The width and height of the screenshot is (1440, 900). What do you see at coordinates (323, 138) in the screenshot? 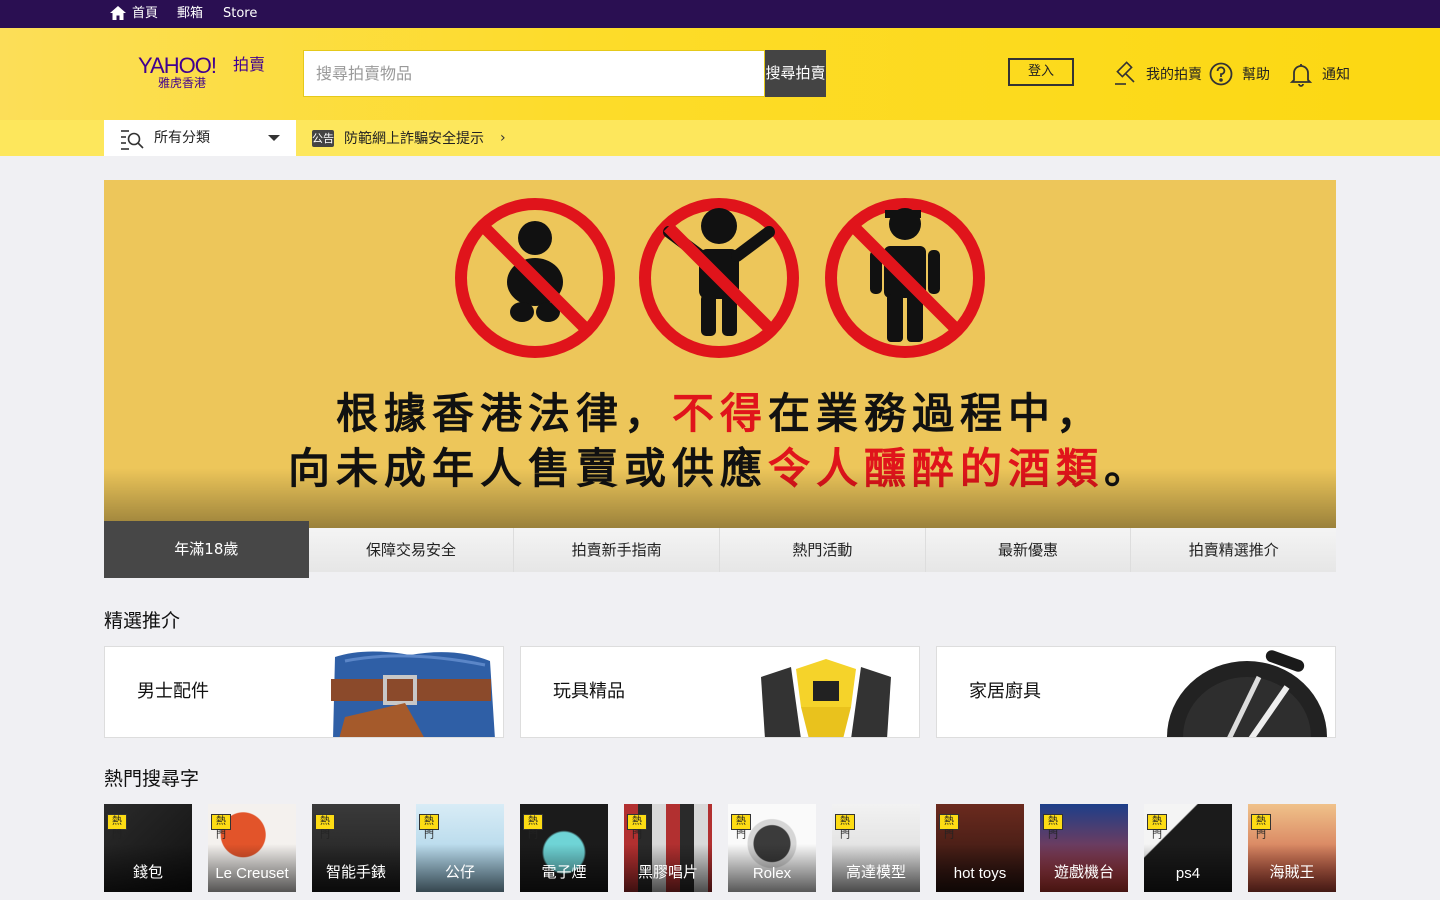
I see `announcement-tag: 公告` at bounding box center [323, 138].